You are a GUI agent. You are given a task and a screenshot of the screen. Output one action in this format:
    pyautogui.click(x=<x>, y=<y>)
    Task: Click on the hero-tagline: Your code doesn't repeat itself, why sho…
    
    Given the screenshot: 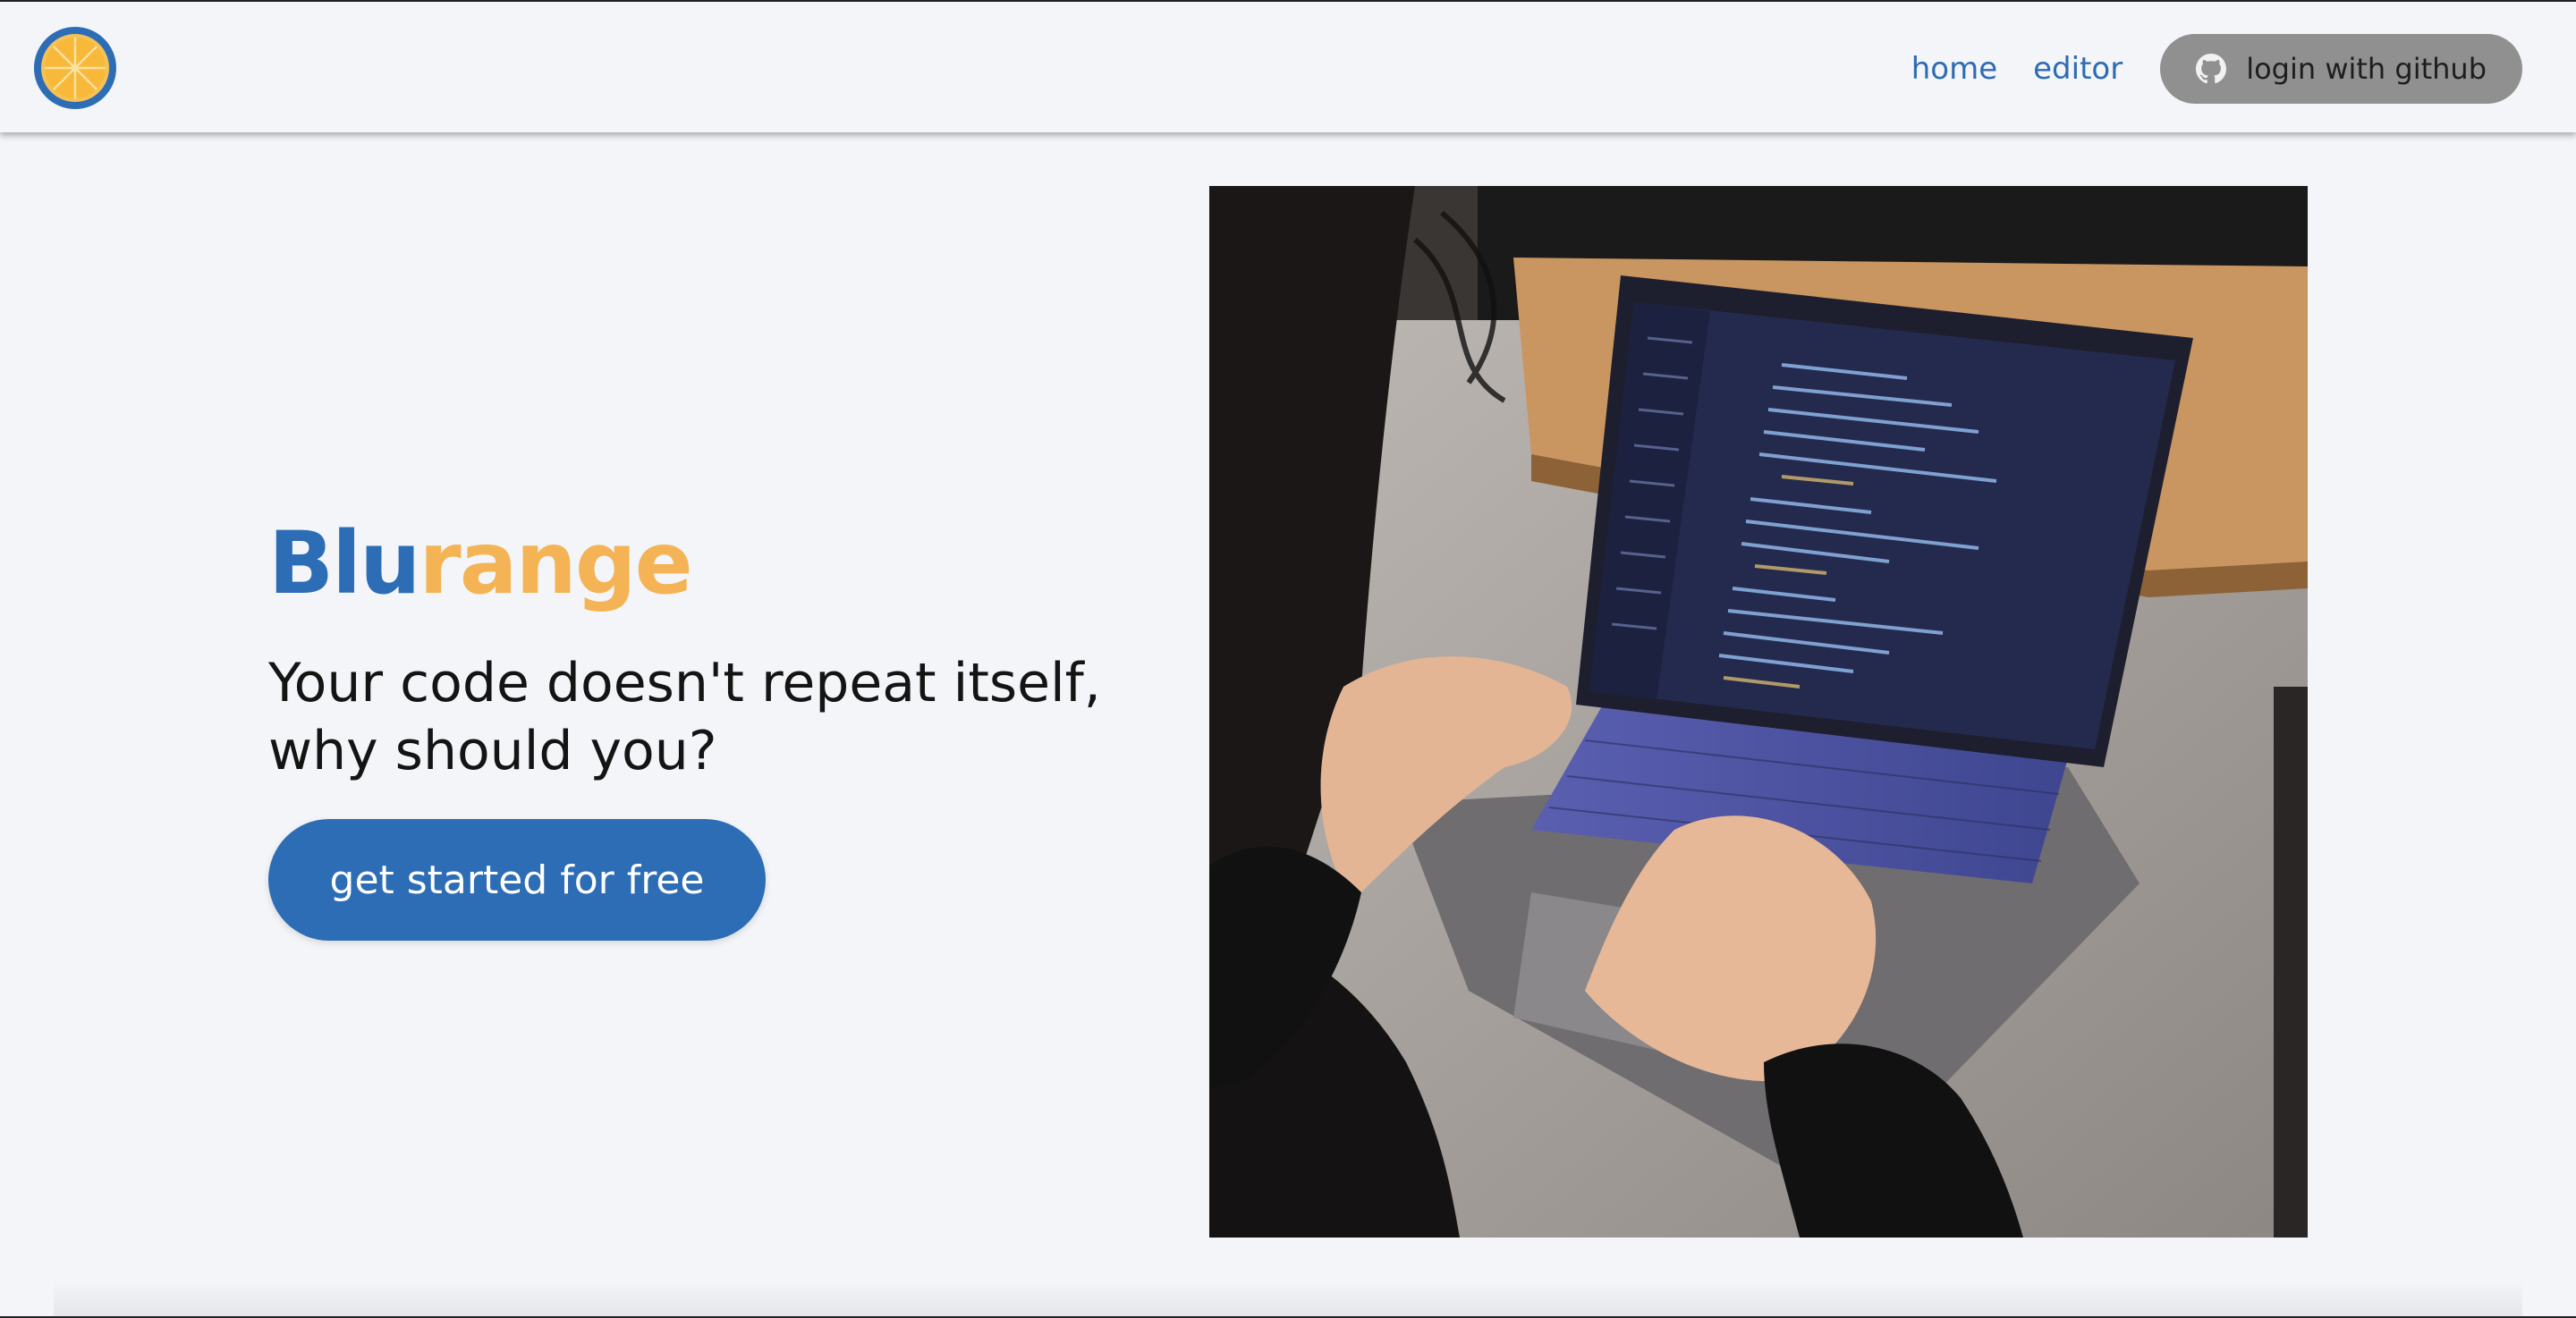 What is the action you would take?
    pyautogui.click(x=706, y=717)
    